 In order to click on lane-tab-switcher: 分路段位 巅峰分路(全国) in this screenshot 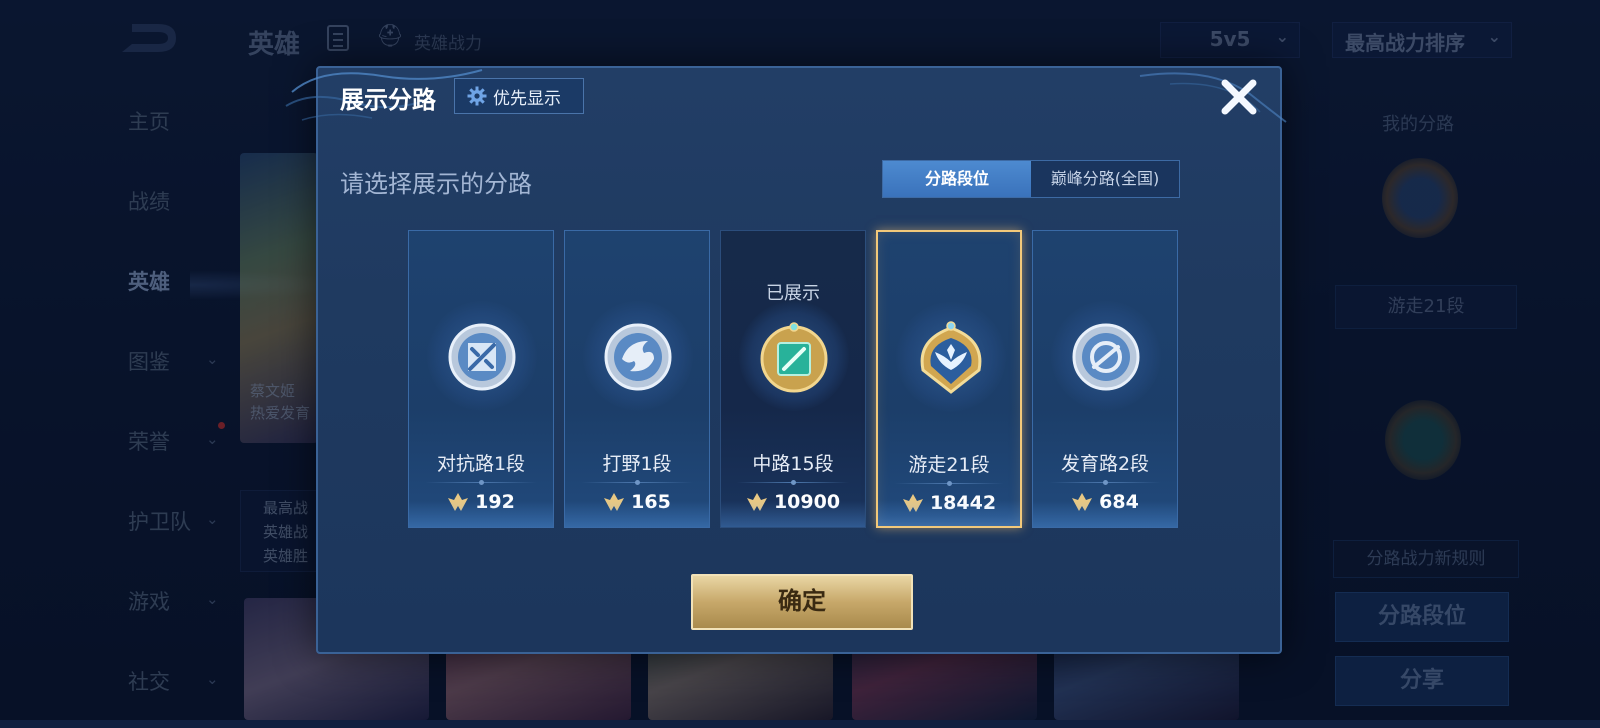, I will do `click(1031, 179)`.